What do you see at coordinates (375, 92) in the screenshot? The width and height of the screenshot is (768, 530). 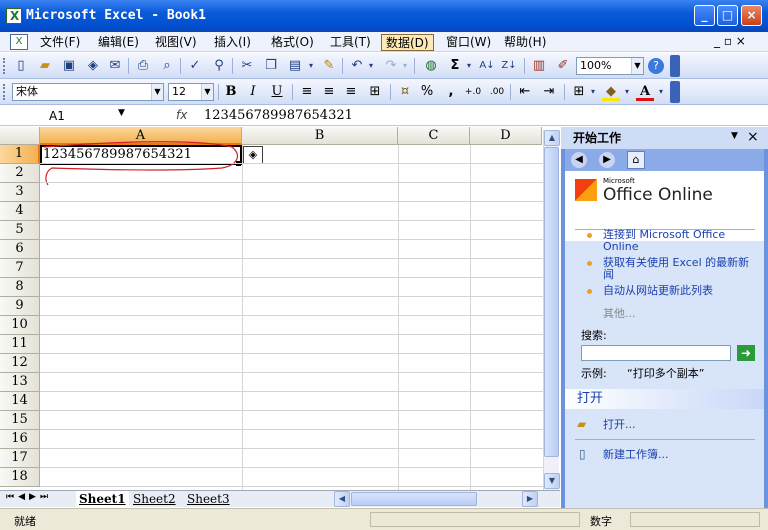 I see `merge-center-icon: ⊞` at bounding box center [375, 92].